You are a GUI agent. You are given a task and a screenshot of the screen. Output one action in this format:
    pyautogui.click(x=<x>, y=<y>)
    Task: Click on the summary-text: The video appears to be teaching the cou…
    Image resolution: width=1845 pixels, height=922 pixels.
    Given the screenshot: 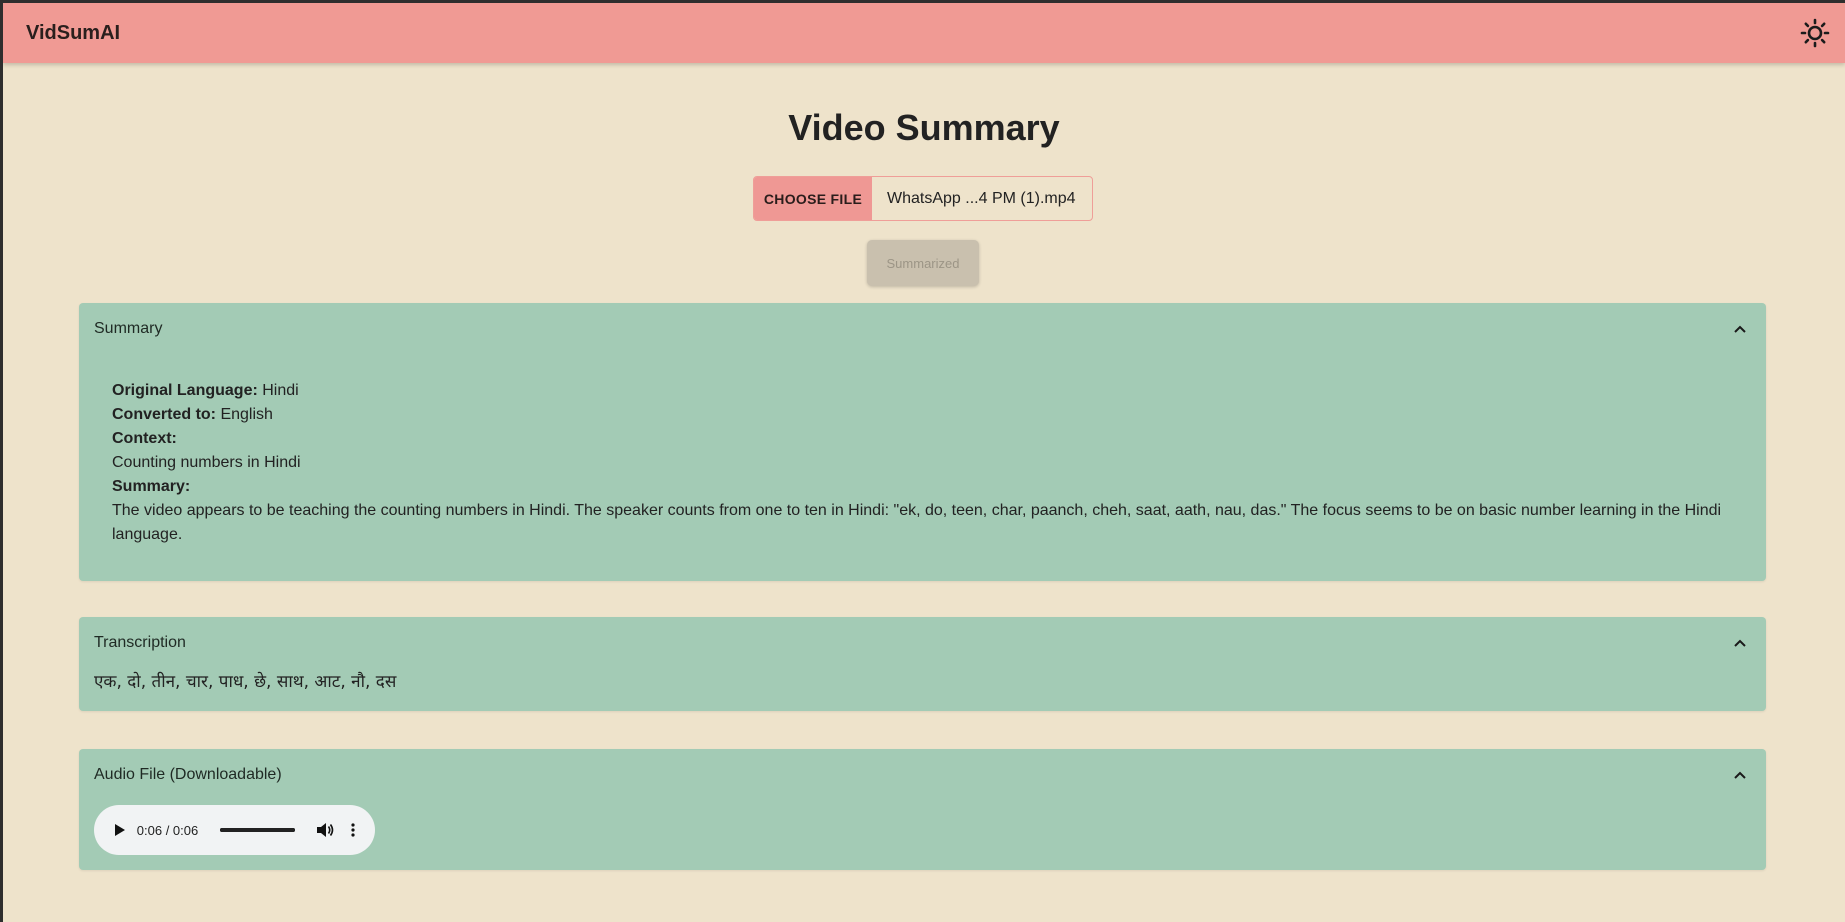 What is the action you would take?
    pyautogui.click(x=917, y=522)
    